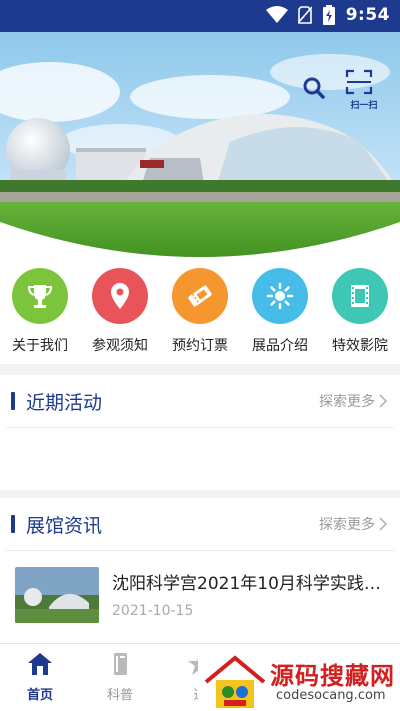 This screenshot has height=711, width=400. I want to click on news-title: 沈阳科学宫2021年10月科学实践活动, so click(249, 584).